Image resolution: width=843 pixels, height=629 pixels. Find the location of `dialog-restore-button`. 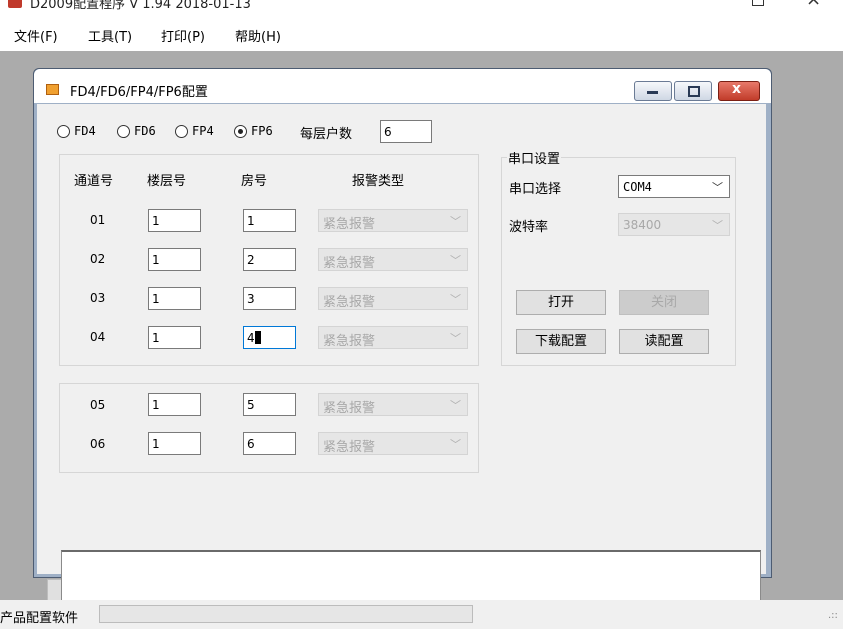

dialog-restore-button is located at coordinates (693, 91).